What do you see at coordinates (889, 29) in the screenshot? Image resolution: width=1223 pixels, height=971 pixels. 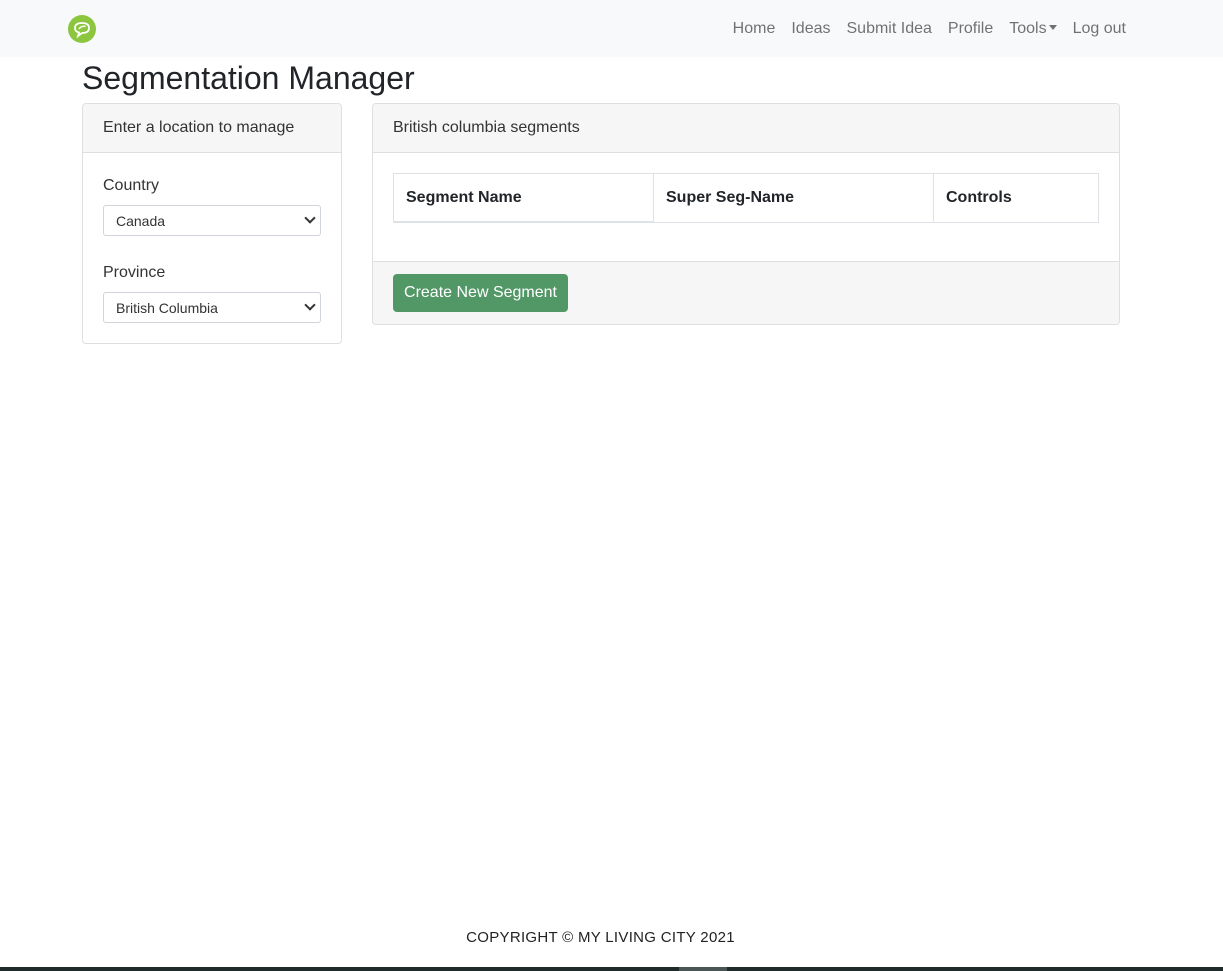 I see `nav-submit-idea-link: Submit Idea` at bounding box center [889, 29].